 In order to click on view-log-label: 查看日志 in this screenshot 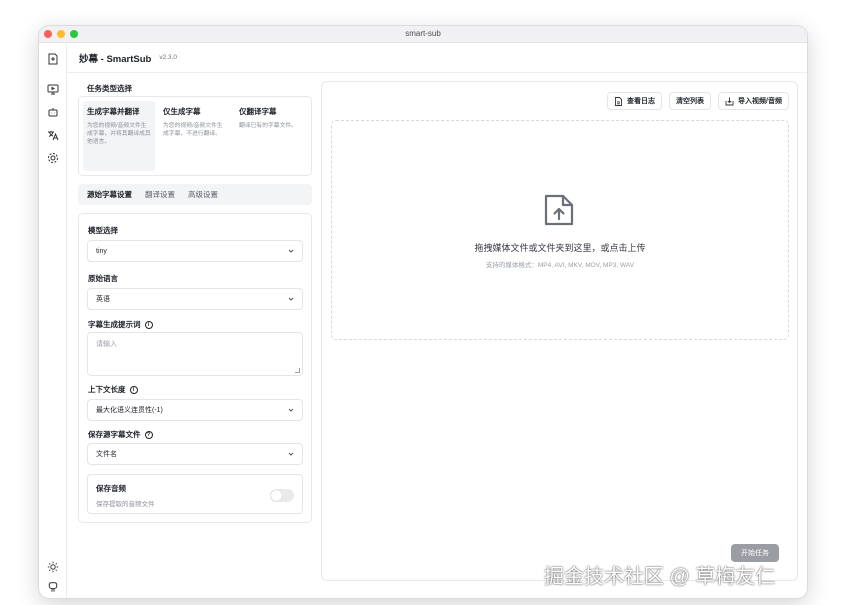, I will do `click(641, 101)`.